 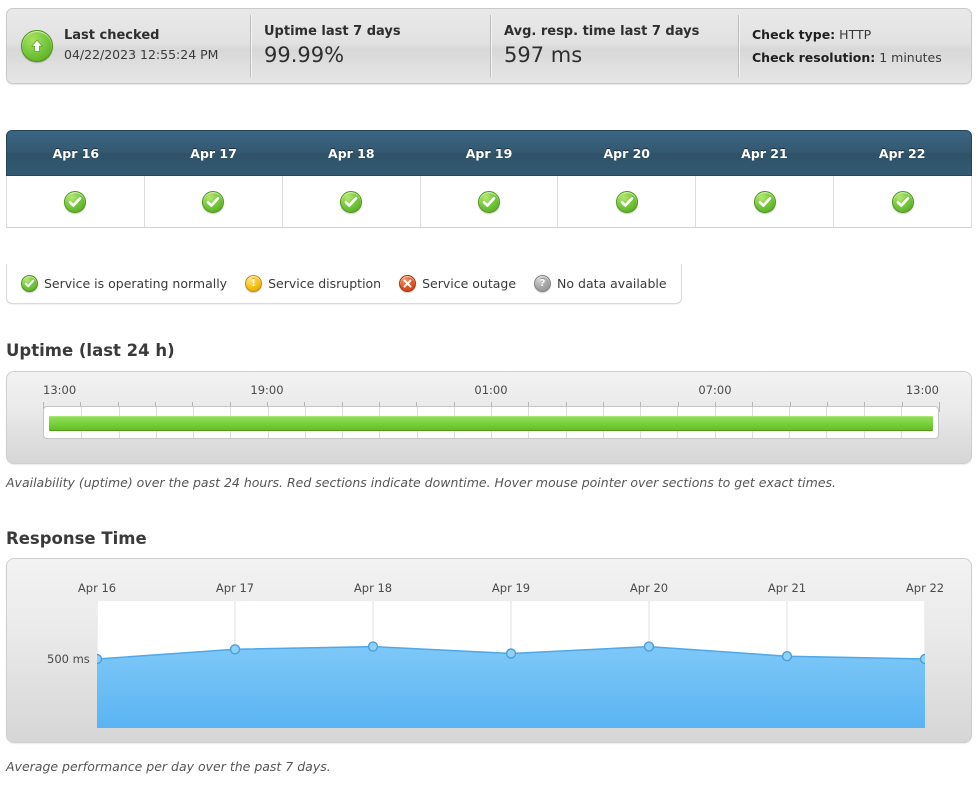 What do you see at coordinates (649, 646) in the screenshot?
I see `response-time-data-point: Apr 20: 590 ms` at bounding box center [649, 646].